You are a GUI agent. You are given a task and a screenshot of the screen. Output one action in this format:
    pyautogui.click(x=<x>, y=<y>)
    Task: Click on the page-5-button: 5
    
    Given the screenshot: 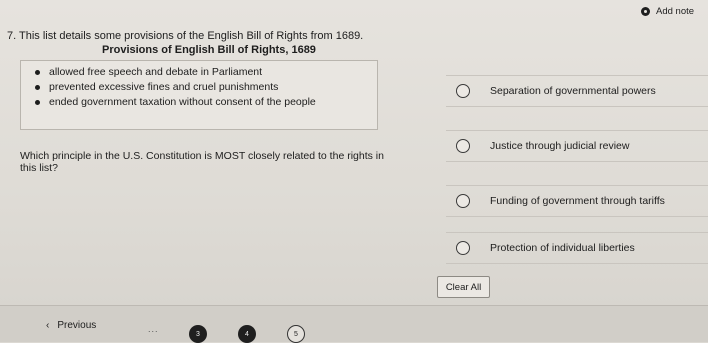 What is the action you would take?
    pyautogui.click(x=296, y=334)
    